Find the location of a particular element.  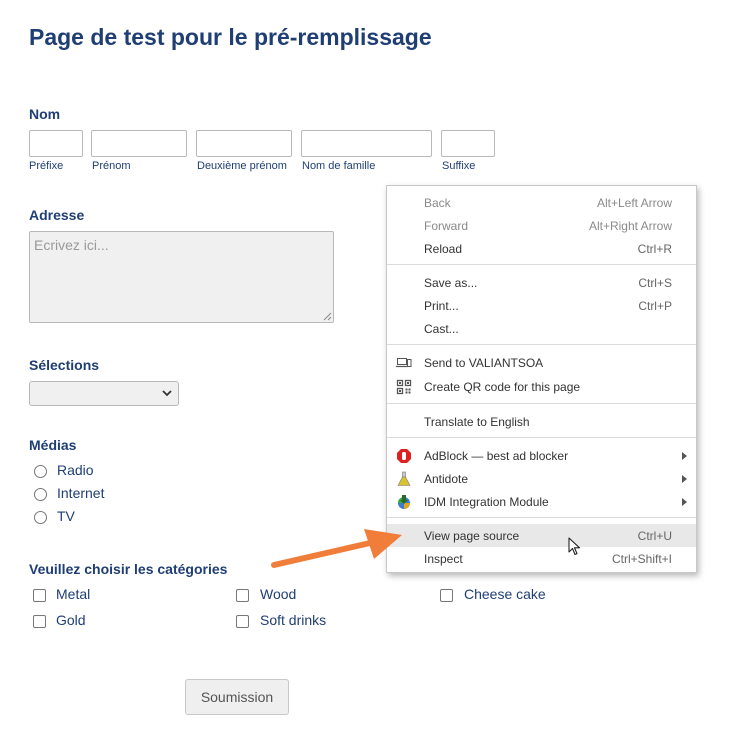

idm-icon is located at coordinates (404, 502).